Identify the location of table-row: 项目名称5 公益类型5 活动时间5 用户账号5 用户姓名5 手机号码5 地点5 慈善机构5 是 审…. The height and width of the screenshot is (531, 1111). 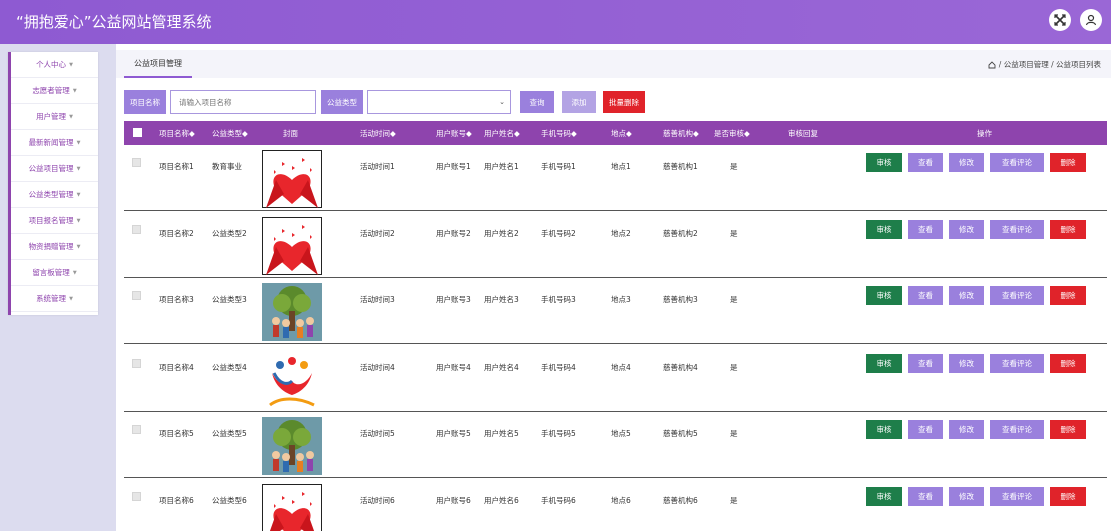
(615, 445).